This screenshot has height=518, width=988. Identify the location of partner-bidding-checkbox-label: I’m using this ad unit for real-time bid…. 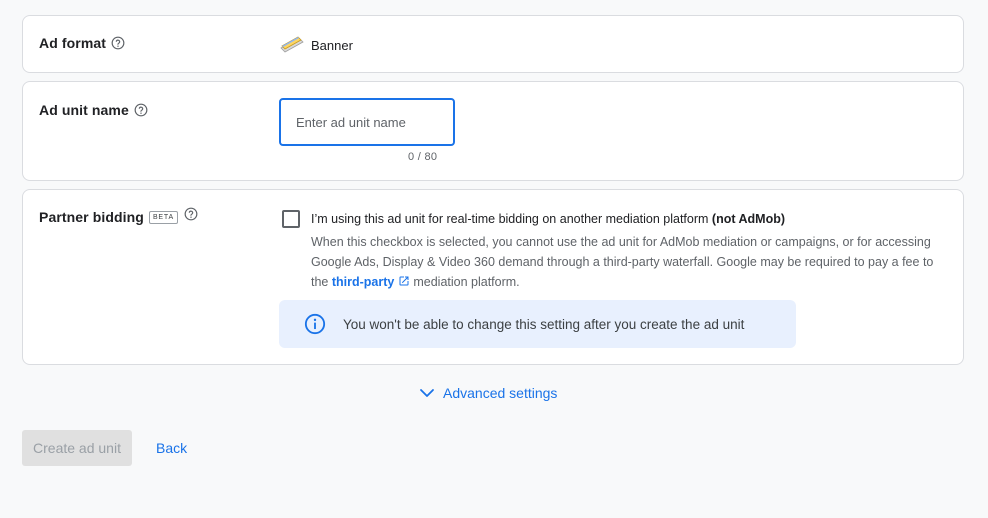
(548, 219).